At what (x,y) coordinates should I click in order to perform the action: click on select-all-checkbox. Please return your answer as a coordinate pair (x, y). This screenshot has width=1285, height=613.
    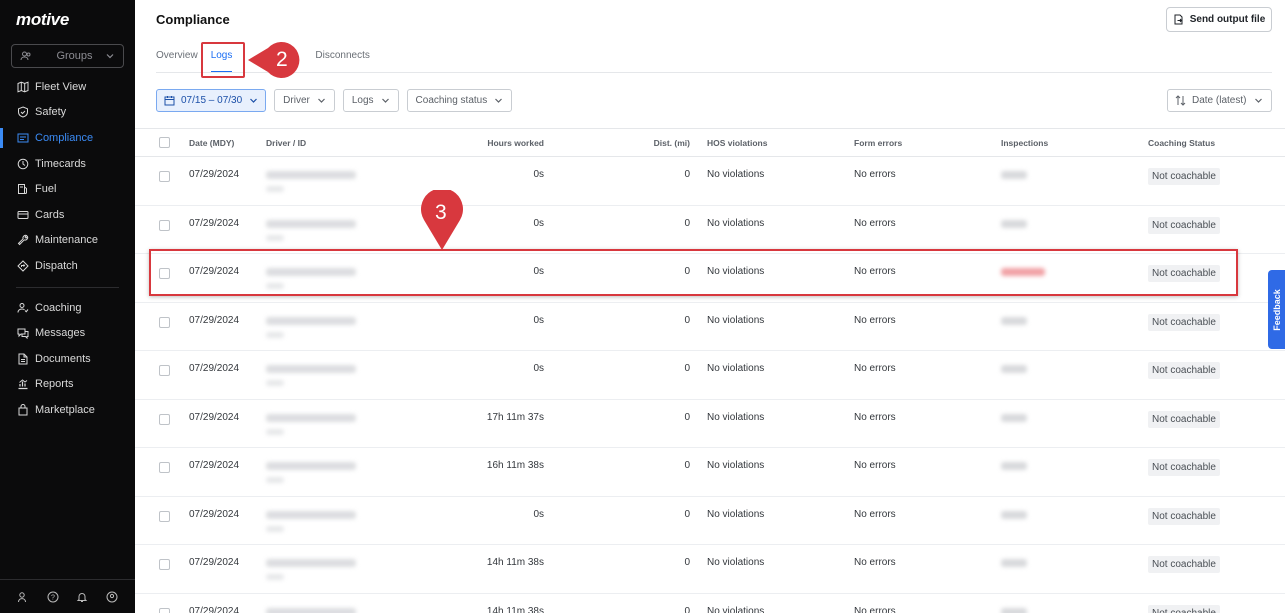
    Looking at the image, I should click on (164, 142).